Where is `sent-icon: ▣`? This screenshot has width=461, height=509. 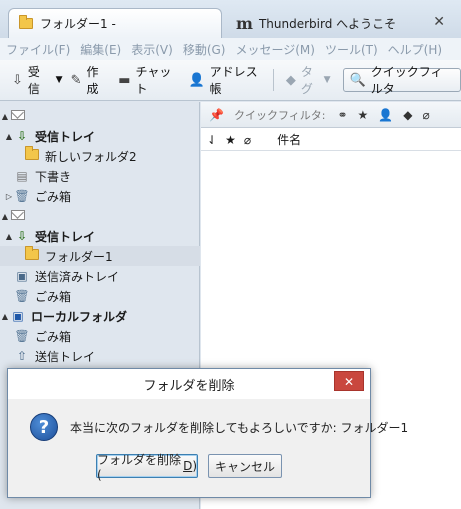 sent-icon: ▣ is located at coordinates (22, 276).